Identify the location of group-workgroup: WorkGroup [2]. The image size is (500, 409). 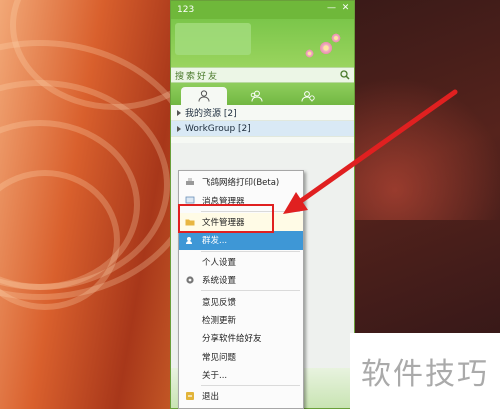
(262, 129).